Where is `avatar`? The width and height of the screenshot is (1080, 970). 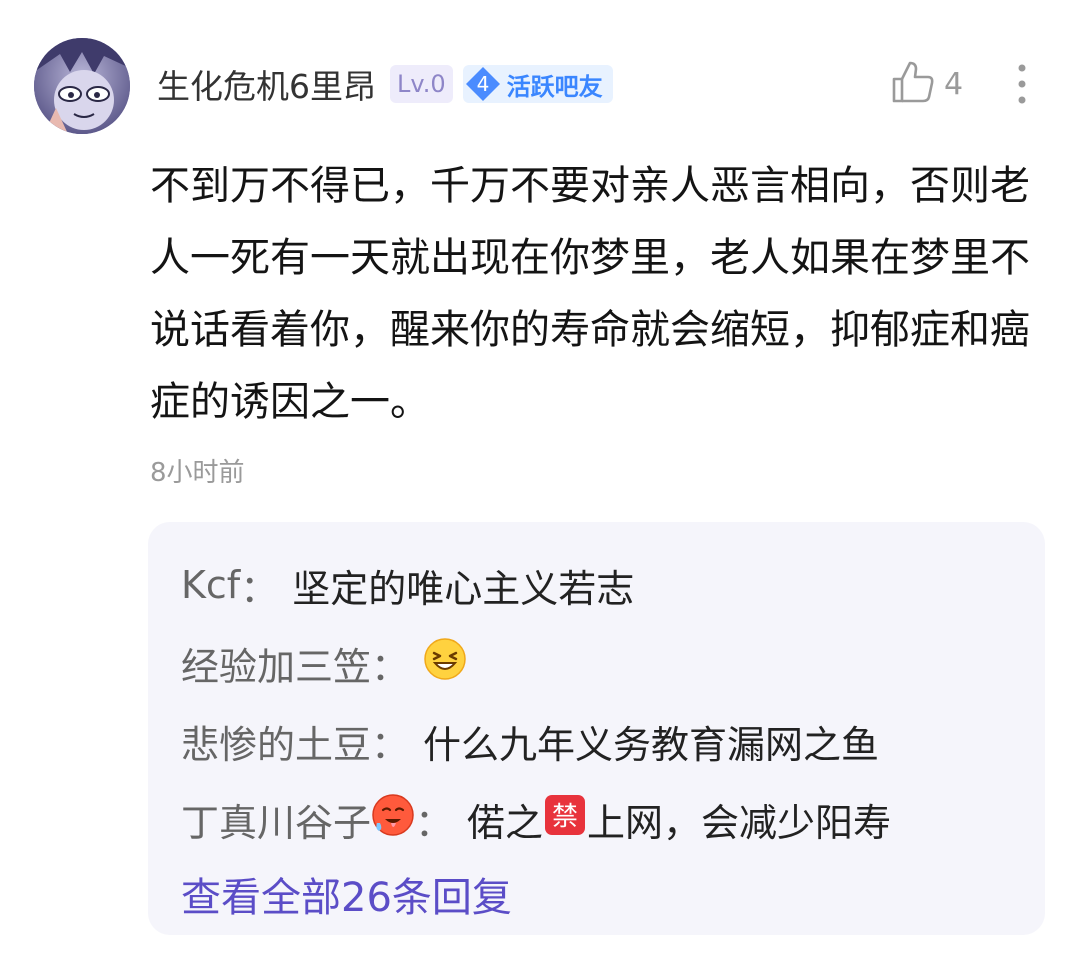 avatar is located at coordinates (82, 86).